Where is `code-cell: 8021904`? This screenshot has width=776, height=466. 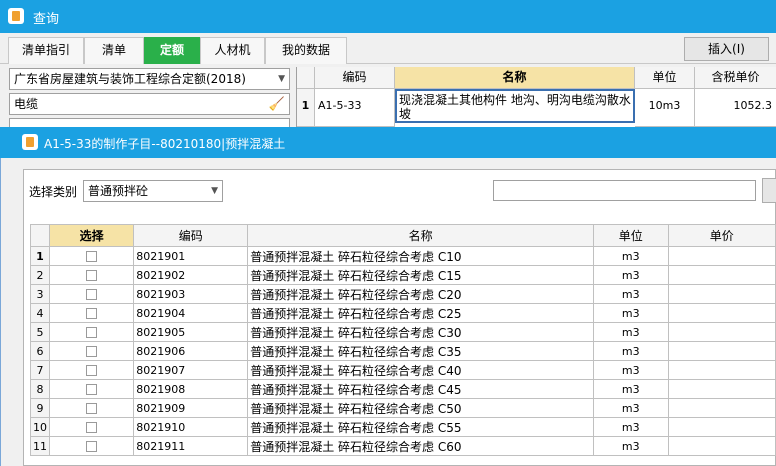 code-cell: 8021904 is located at coordinates (191, 313).